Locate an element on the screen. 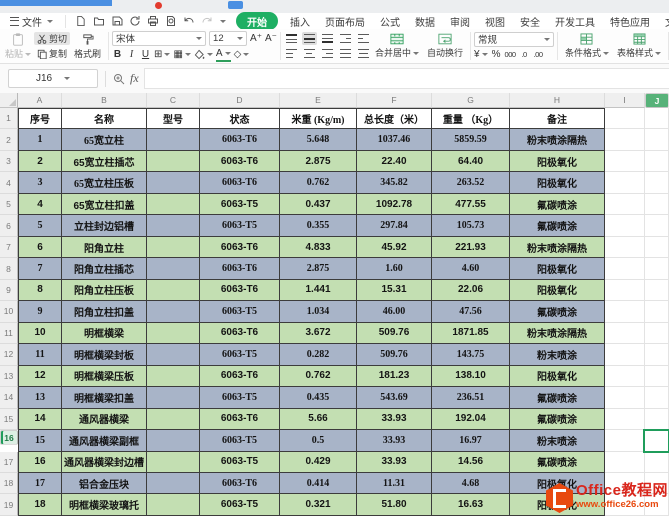 The height and width of the screenshot is (516, 669). cell-no: 14 is located at coordinates (40, 419).